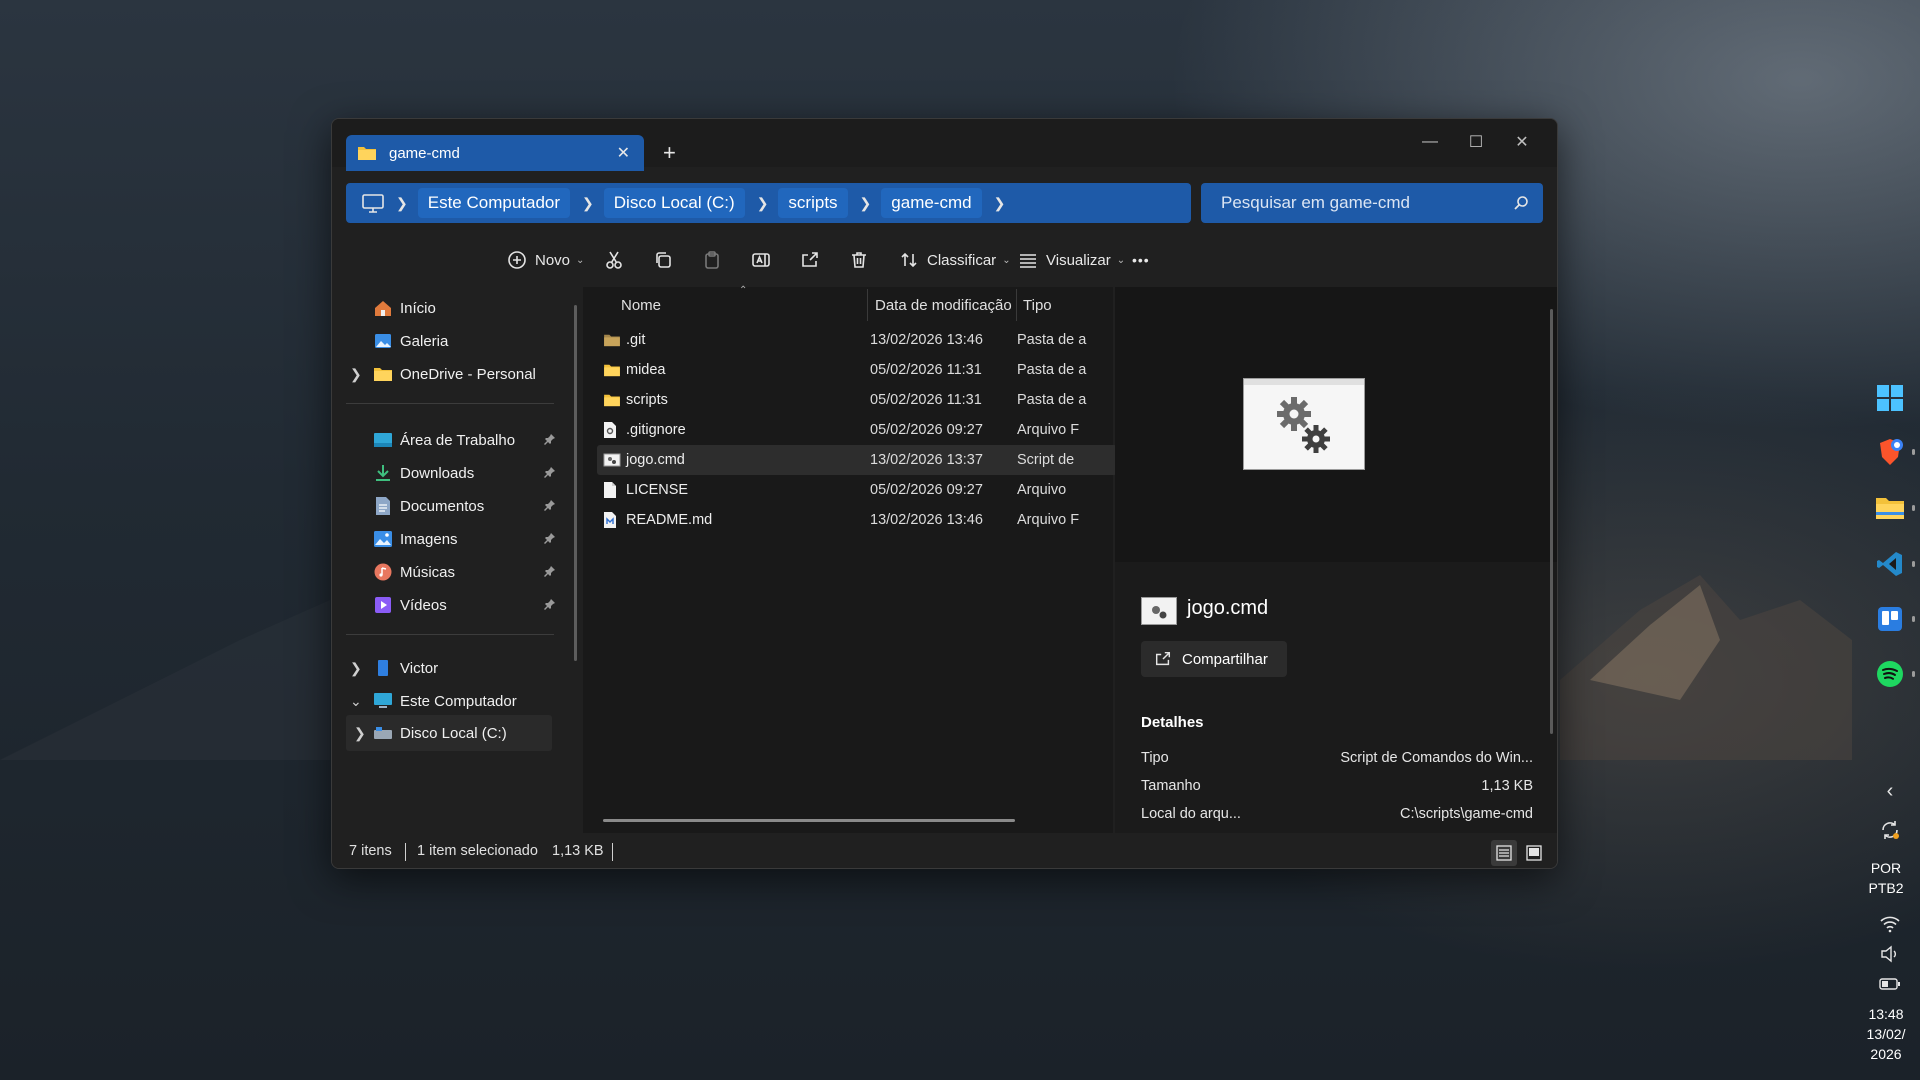  What do you see at coordinates (859, 260) in the screenshot?
I see `delete-button` at bounding box center [859, 260].